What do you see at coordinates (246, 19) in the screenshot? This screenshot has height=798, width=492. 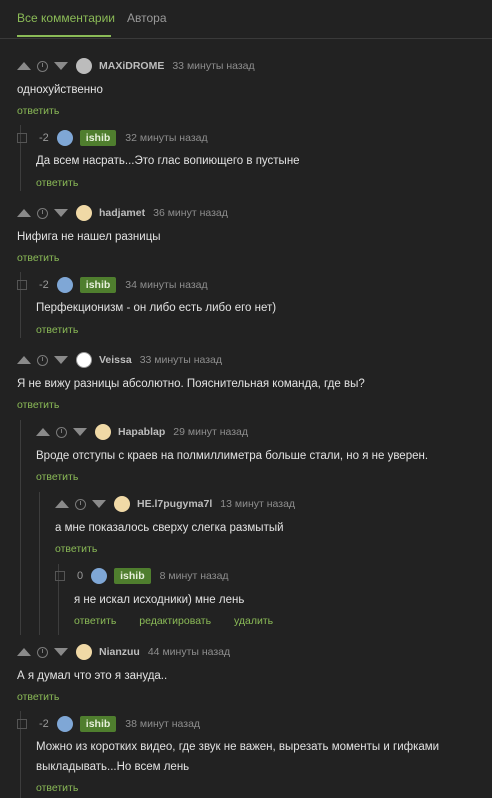 I see `comment-tabs: Все комментарии Автора` at bounding box center [246, 19].